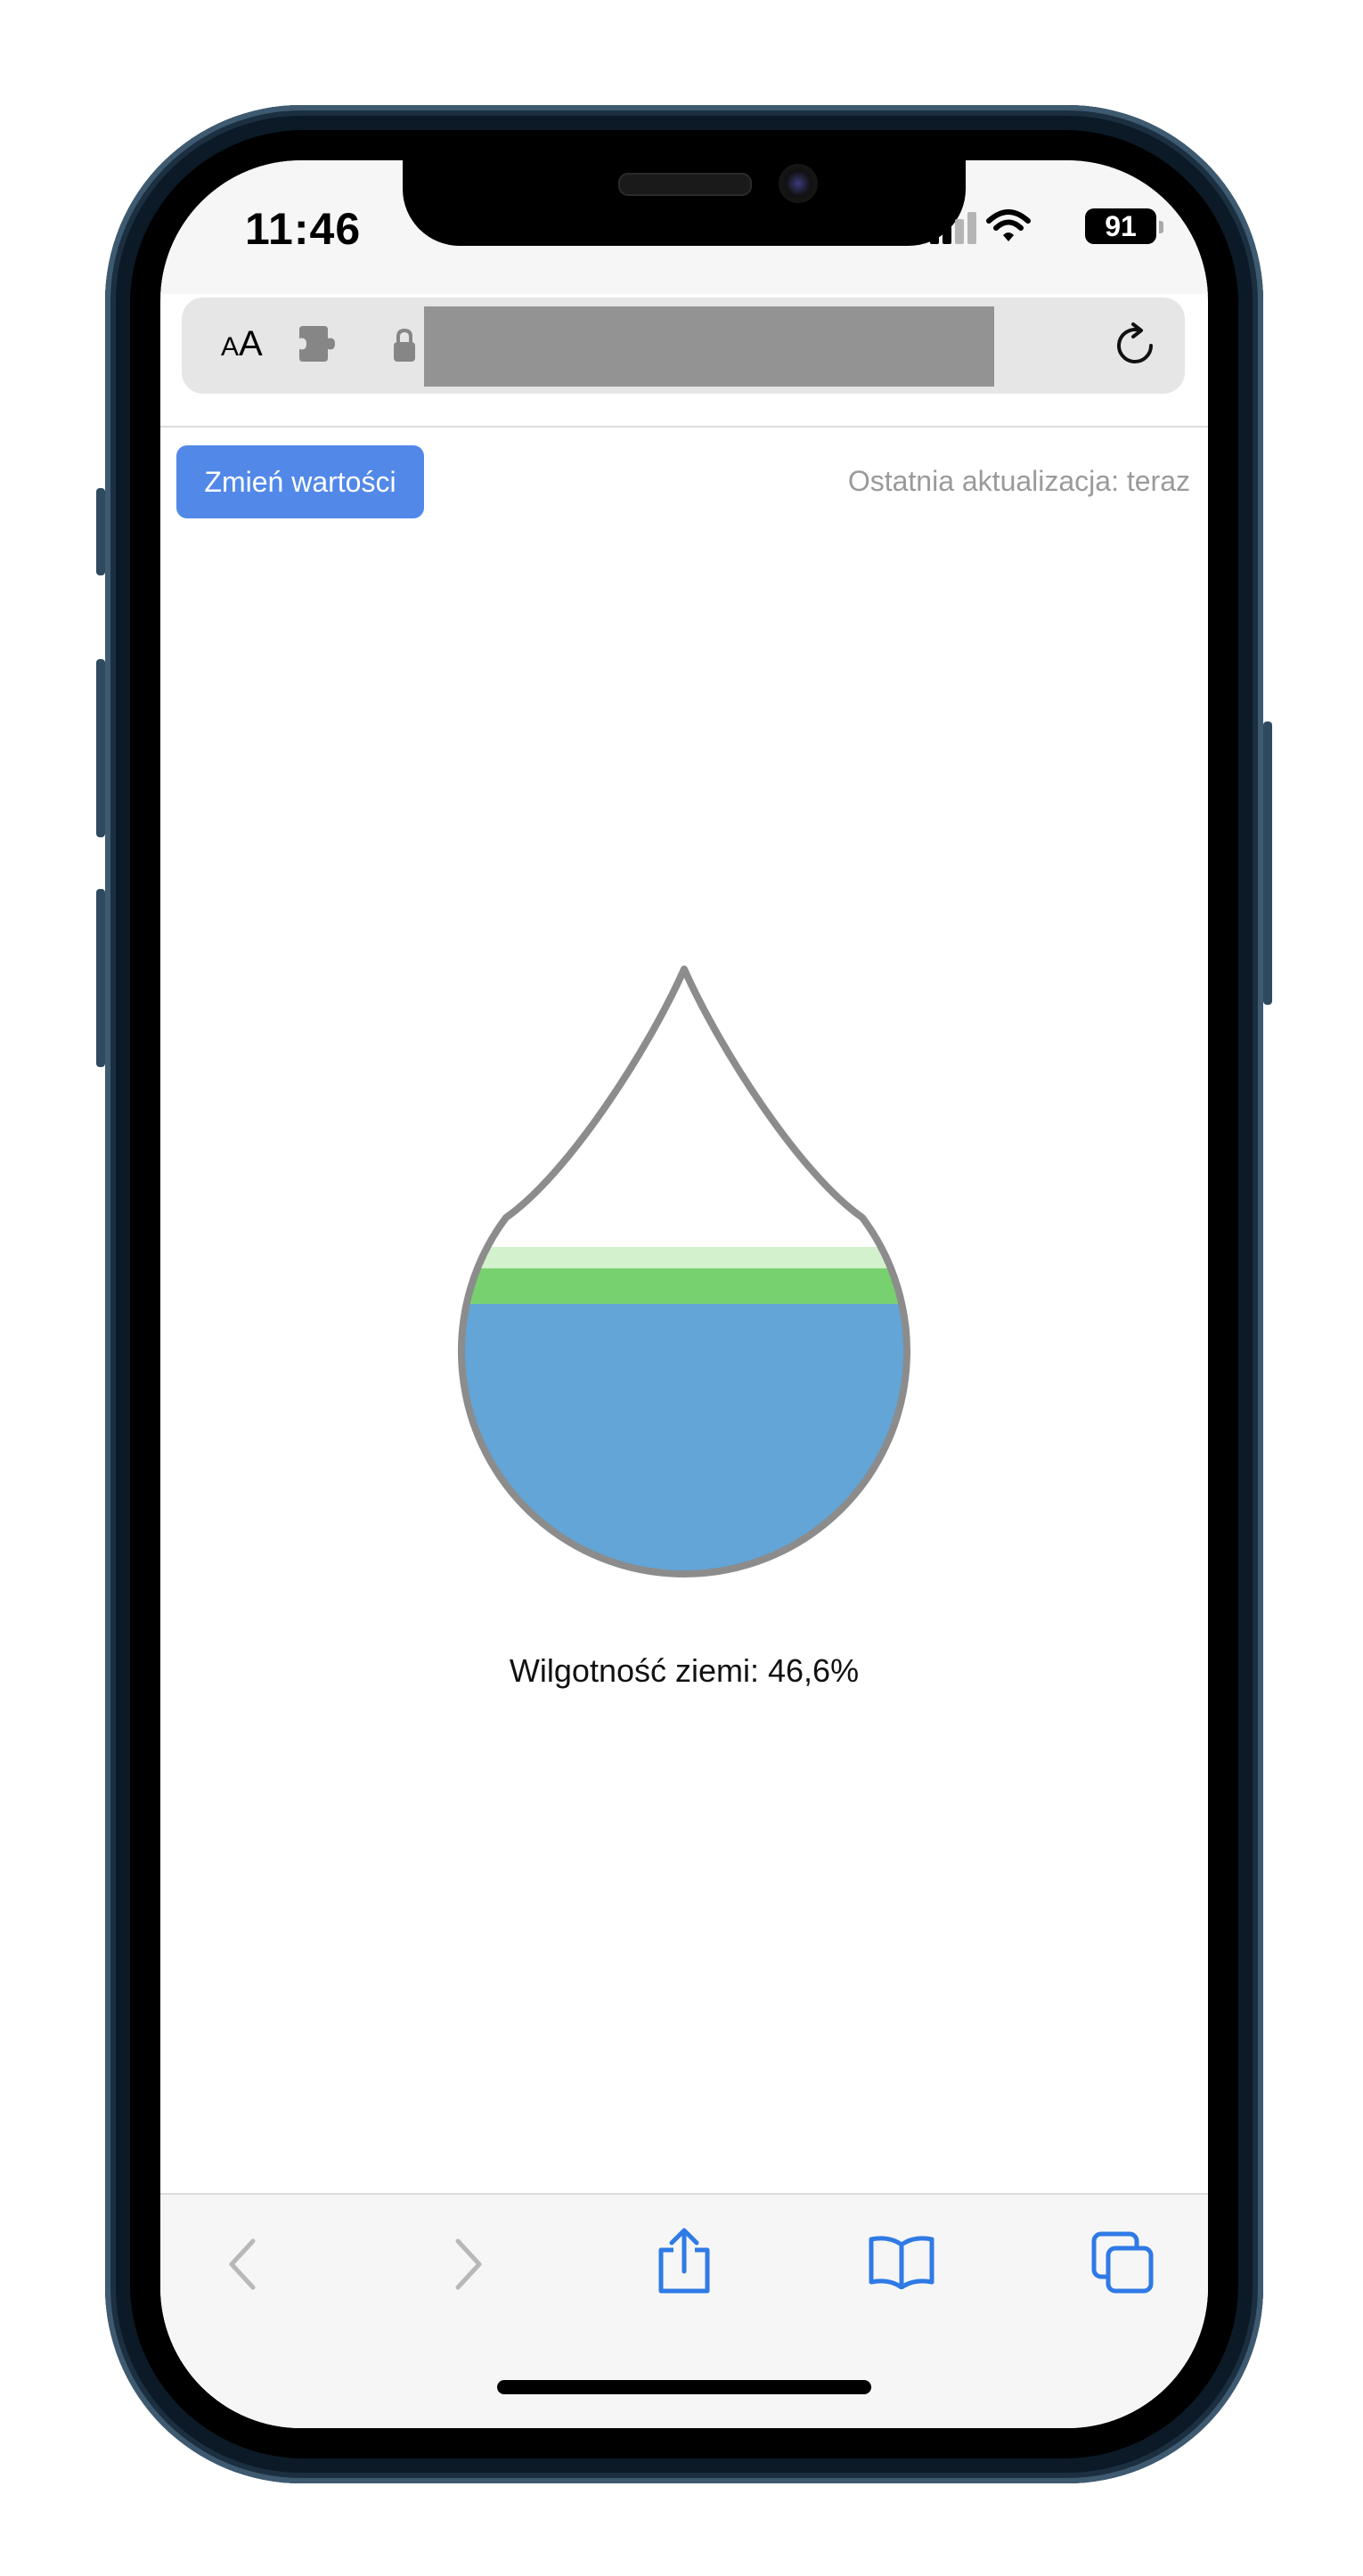  Describe the element at coordinates (684, 2387) in the screenshot. I see `home-indicator` at that location.